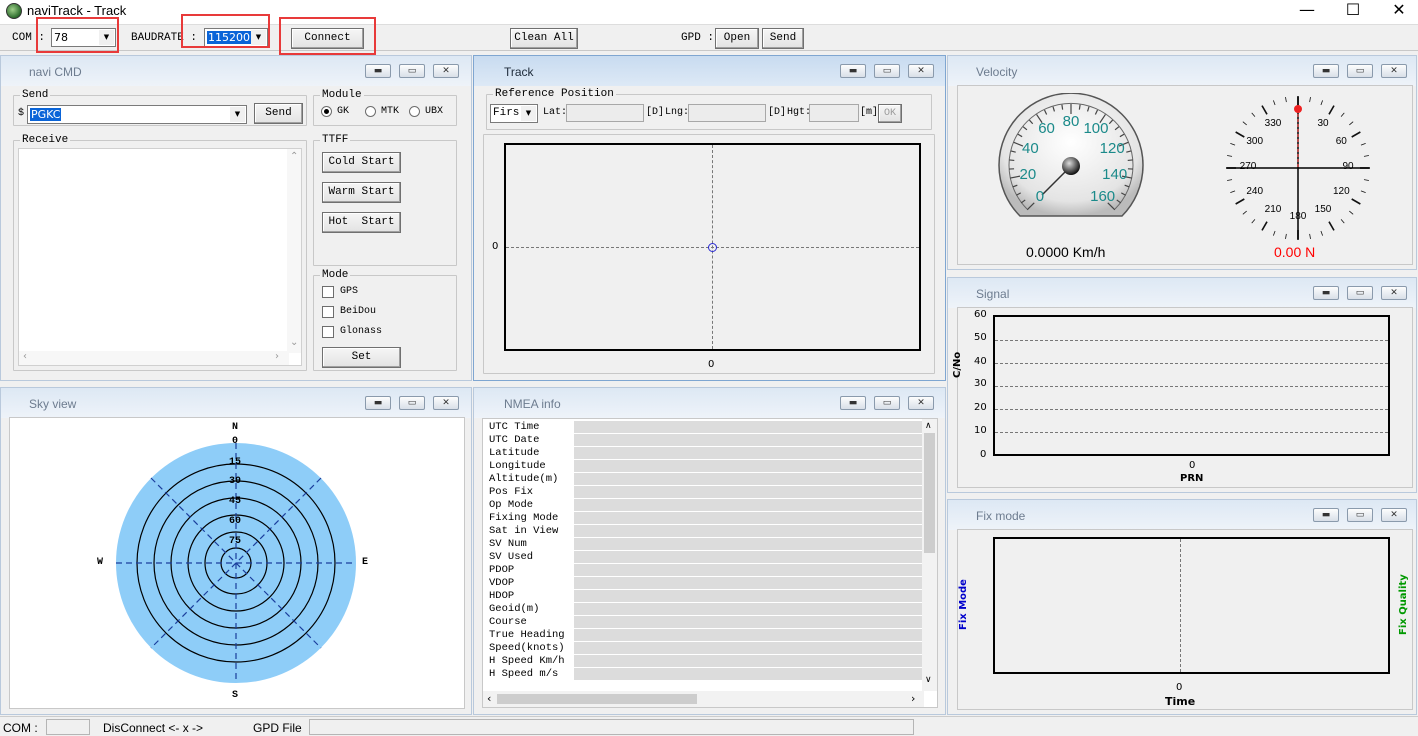 This screenshot has height=736, width=1418. Describe the element at coordinates (495, 246) in the screenshot. I see `track-y-tick: 0` at that location.